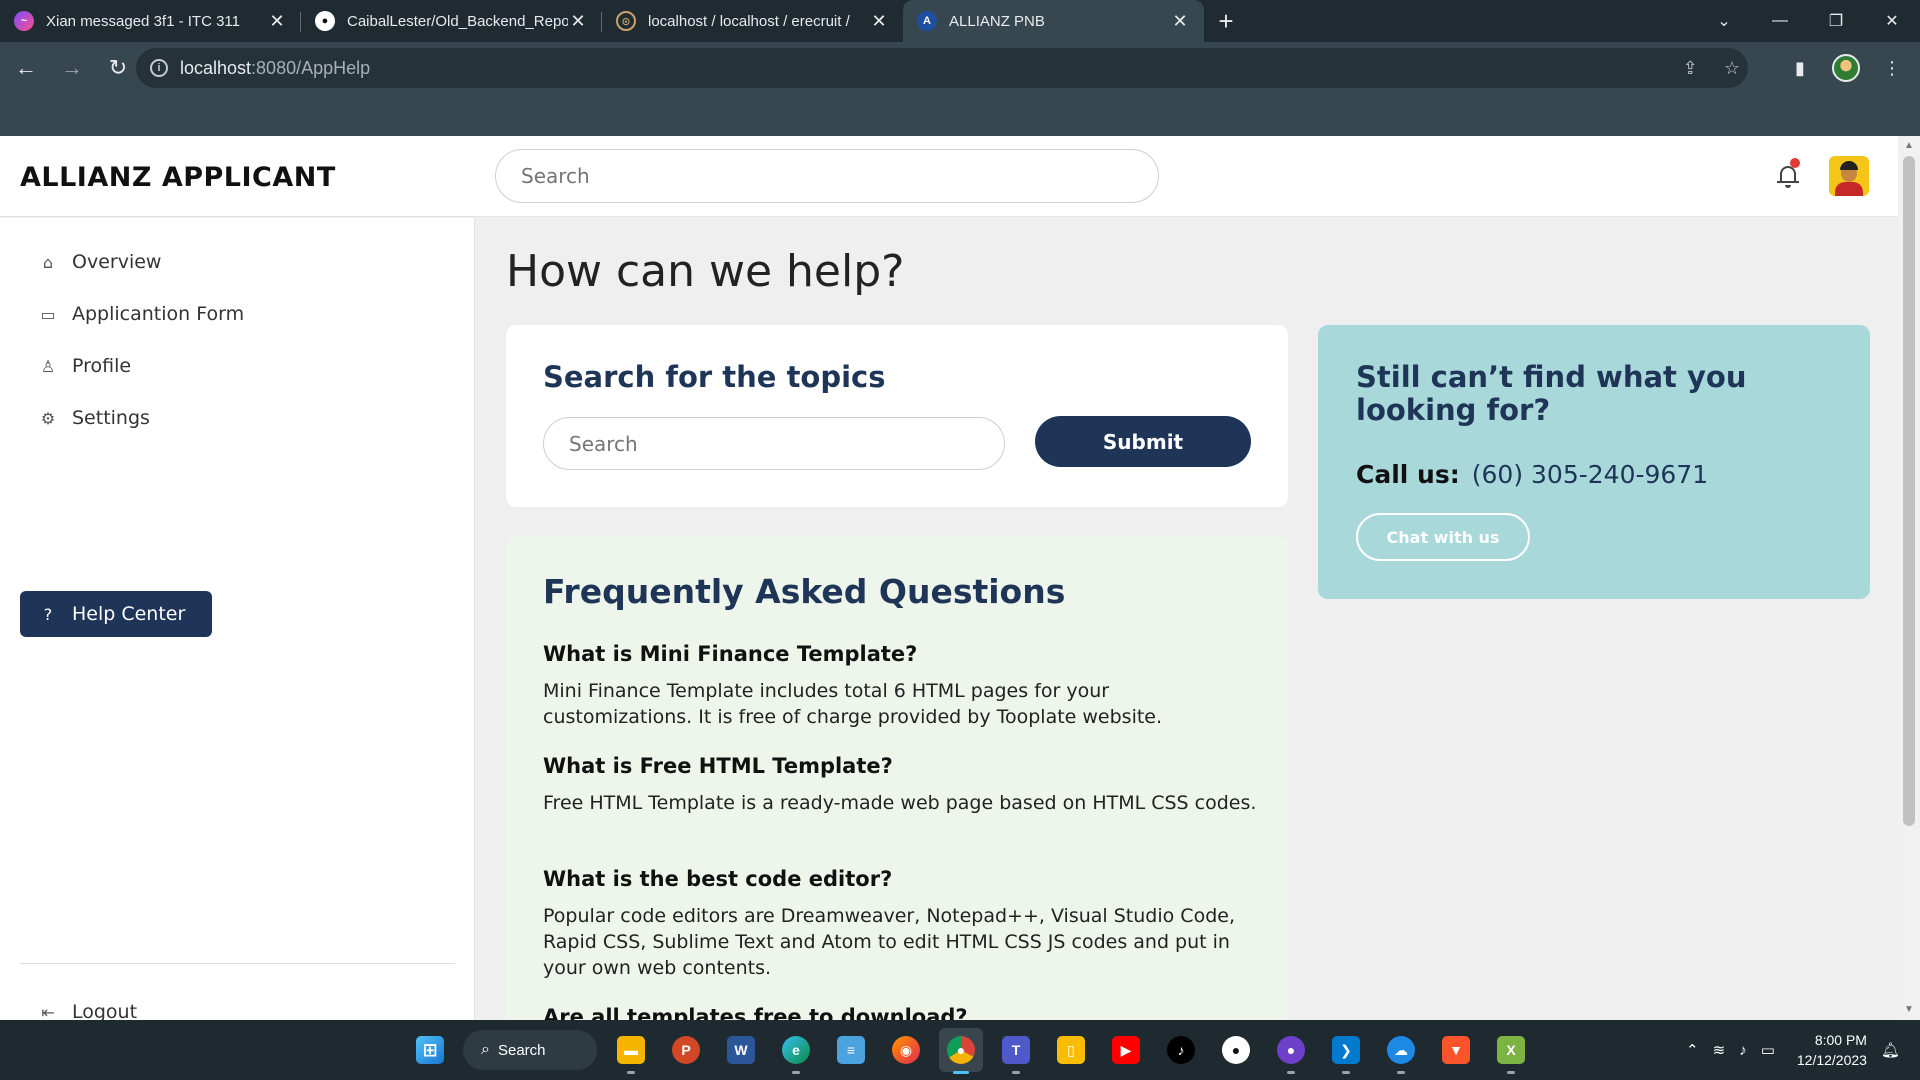 This screenshot has width=1920, height=1080. Describe the element at coordinates (430, 1050) in the screenshot. I see `start-button: ⊞` at that location.